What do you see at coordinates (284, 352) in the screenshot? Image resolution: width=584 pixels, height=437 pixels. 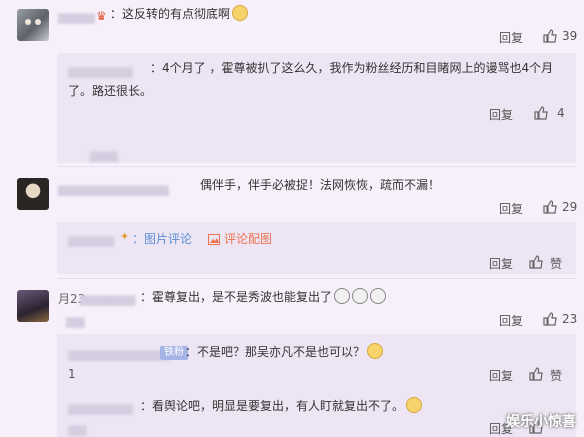 I see `reply-text: ：不是吧？那吴亦凡不是也可以？` at bounding box center [284, 352].